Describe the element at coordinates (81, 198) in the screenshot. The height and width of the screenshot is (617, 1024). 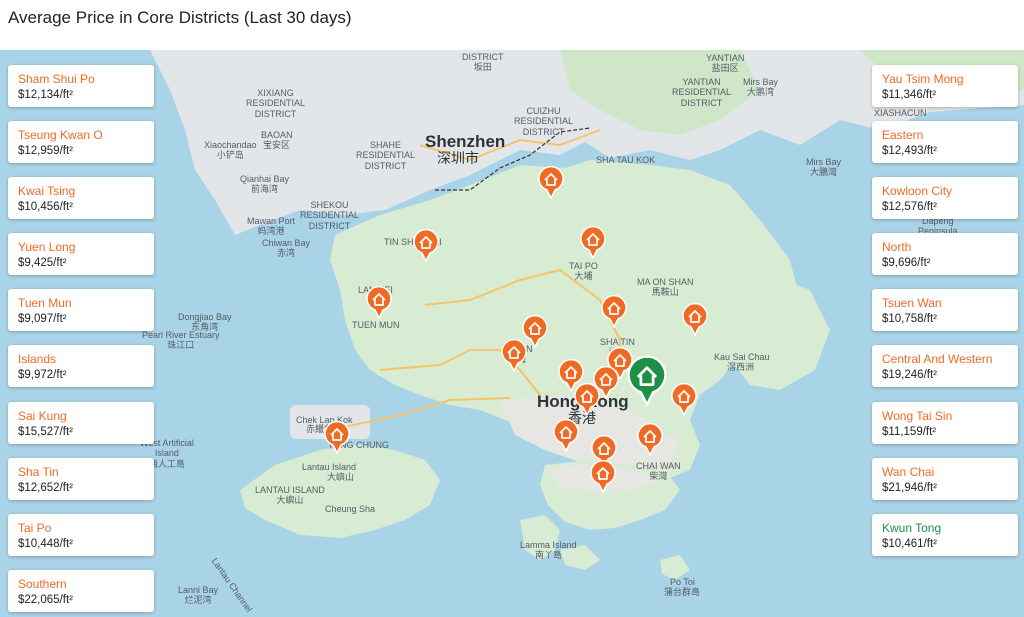
I see `district-card-kwai-tsing: Kwai Tsing $10,456/ft²` at that location.